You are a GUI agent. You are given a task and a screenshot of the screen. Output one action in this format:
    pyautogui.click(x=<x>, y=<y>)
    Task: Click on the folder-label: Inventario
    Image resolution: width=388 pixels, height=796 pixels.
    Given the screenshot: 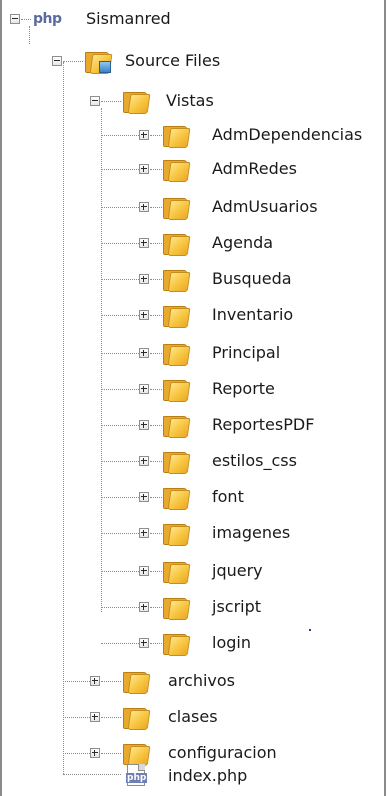 What is the action you would take?
    pyautogui.click(x=253, y=314)
    